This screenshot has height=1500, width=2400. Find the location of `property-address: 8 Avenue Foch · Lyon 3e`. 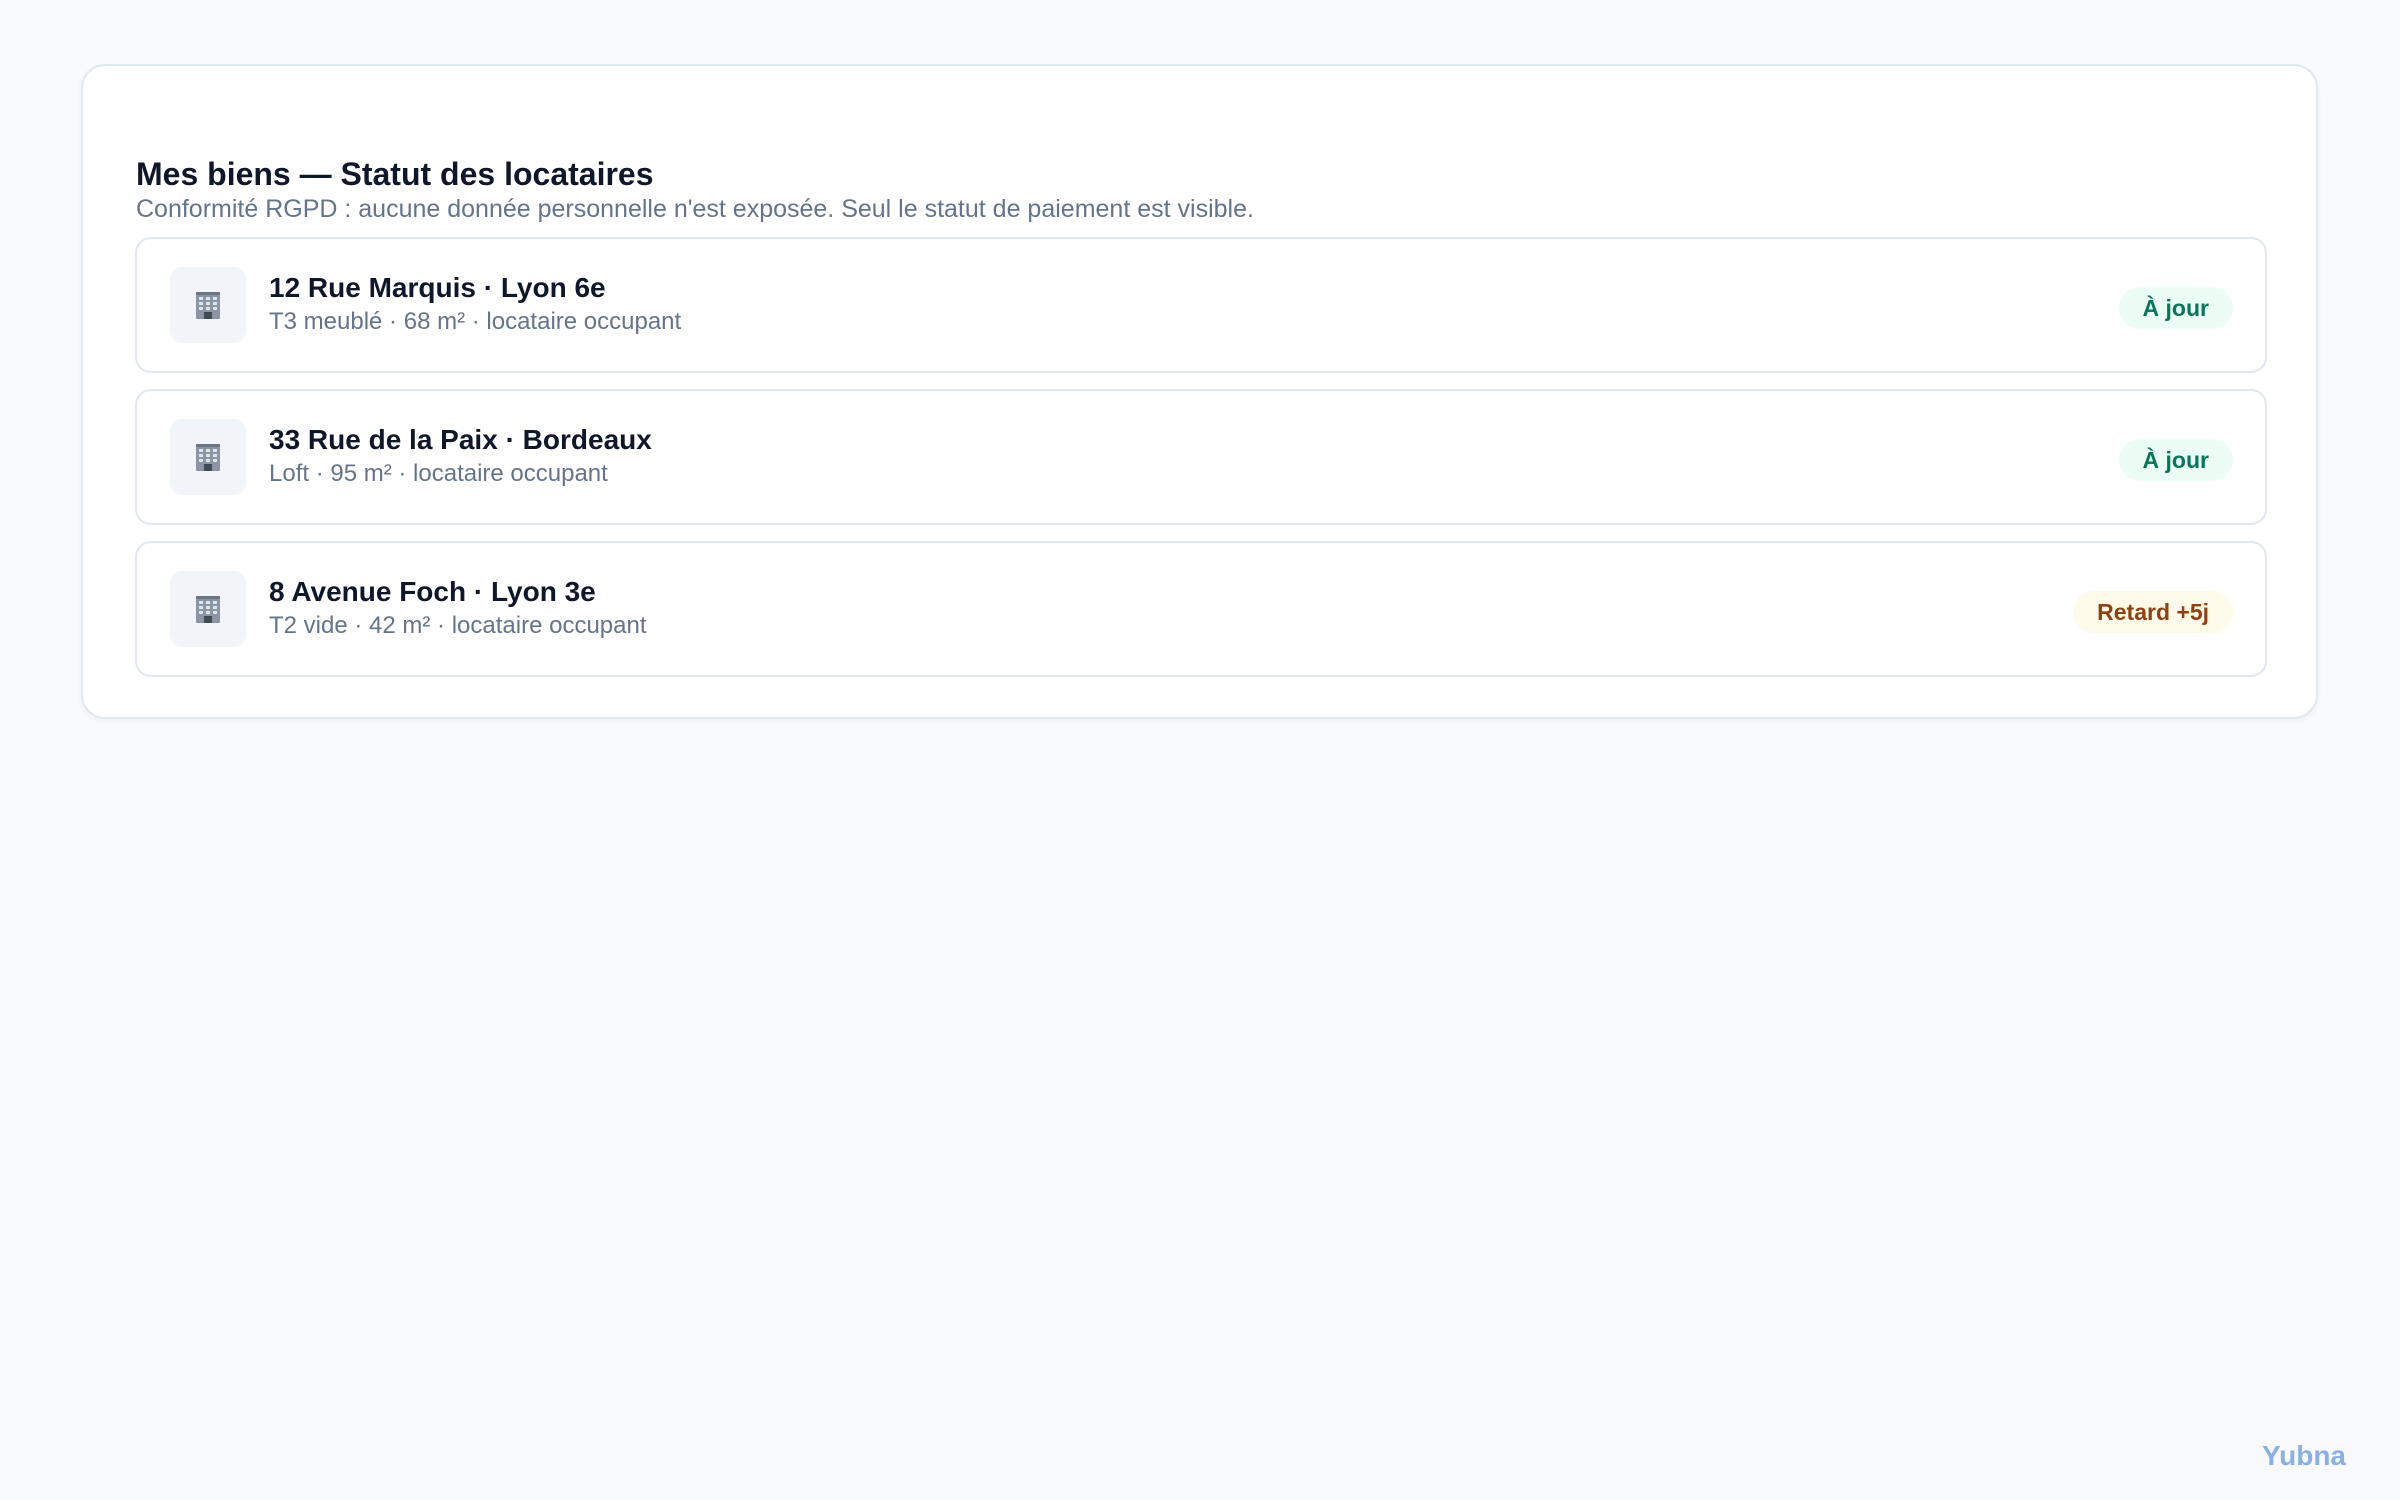

property-address: 8 Avenue Foch · Lyon 3e is located at coordinates (432, 591).